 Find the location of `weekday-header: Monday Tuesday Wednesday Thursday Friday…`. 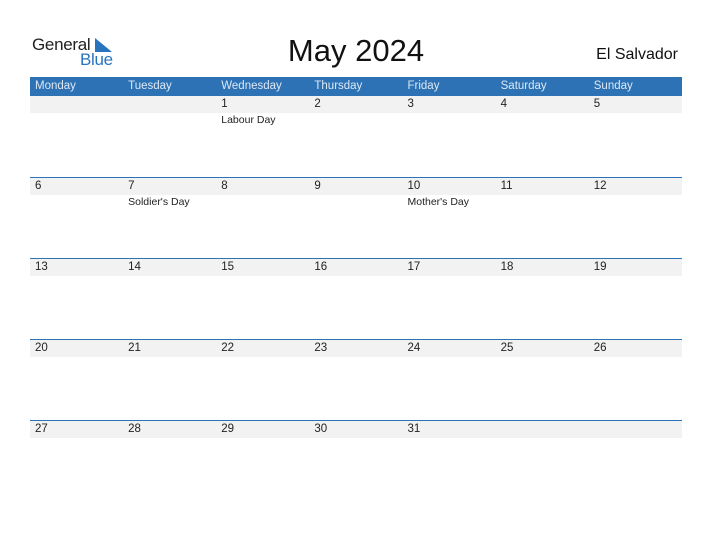

weekday-header: Monday Tuesday Wednesday Thursday Friday… is located at coordinates (356, 86).